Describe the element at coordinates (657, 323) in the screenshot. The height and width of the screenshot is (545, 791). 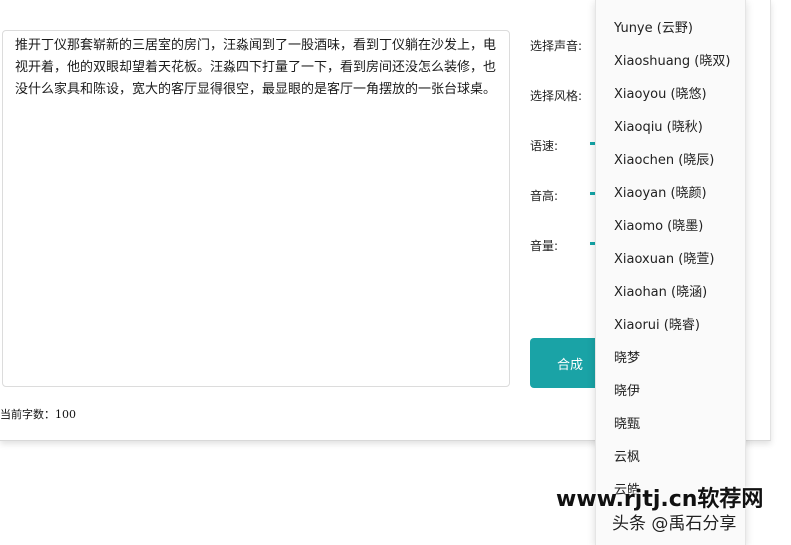
I see `dropdown-item: Xiaorui (晓睿)` at that location.